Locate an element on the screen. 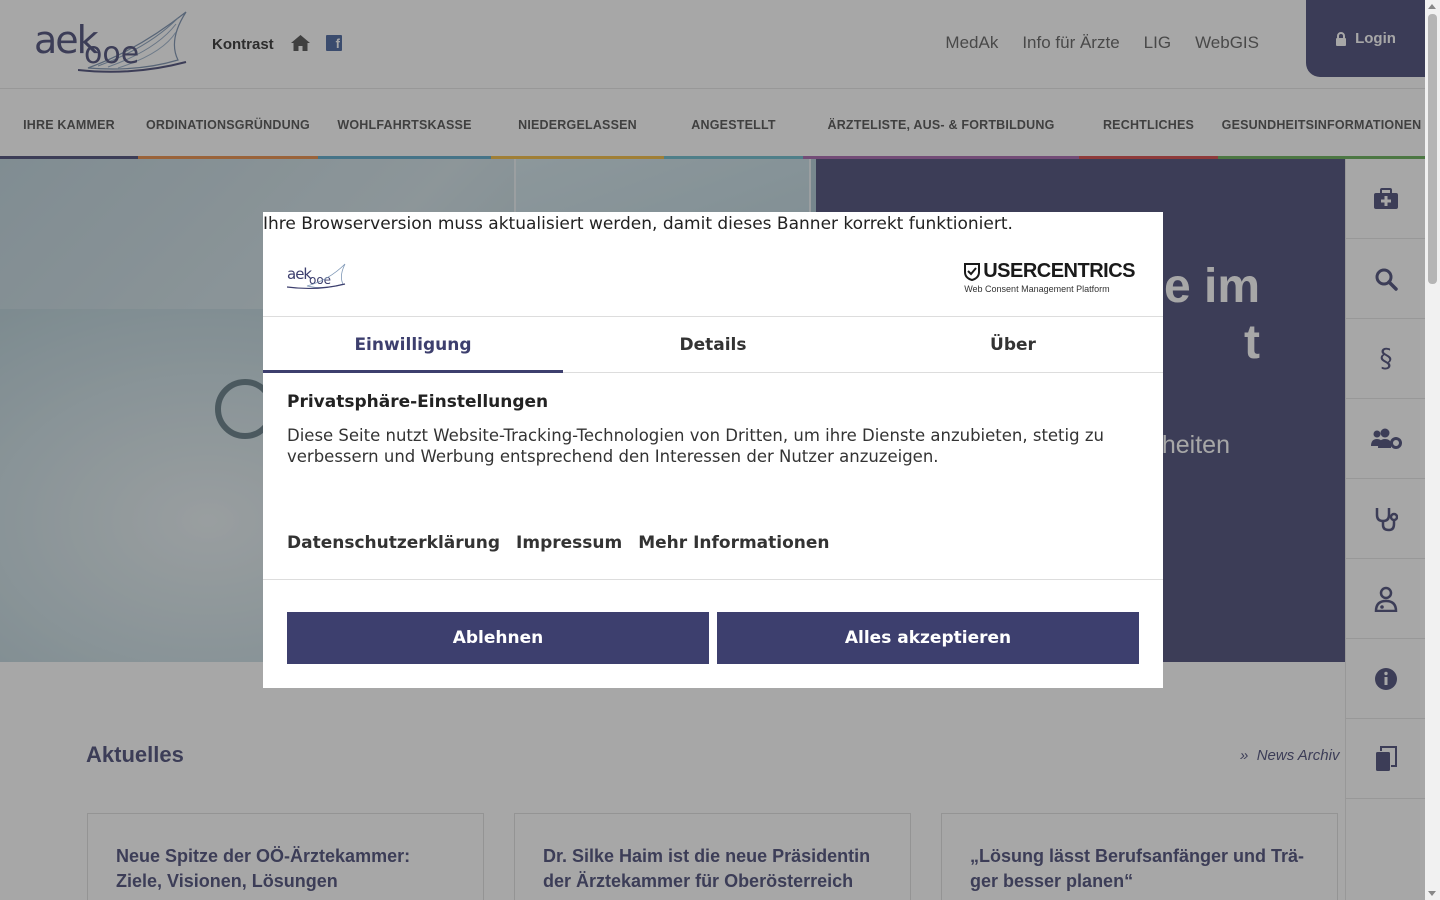  tab-einwilligung: Einwilligung is located at coordinates (413, 345).